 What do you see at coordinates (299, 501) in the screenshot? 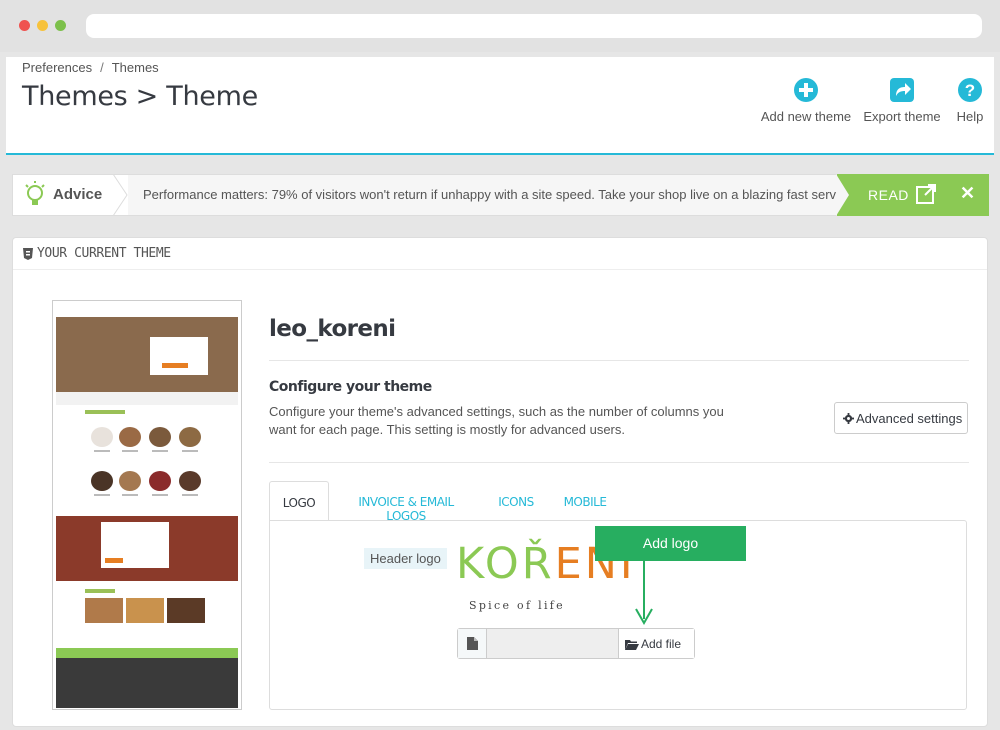
I see `tab-logo: LOGO` at bounding box center [299, 501].